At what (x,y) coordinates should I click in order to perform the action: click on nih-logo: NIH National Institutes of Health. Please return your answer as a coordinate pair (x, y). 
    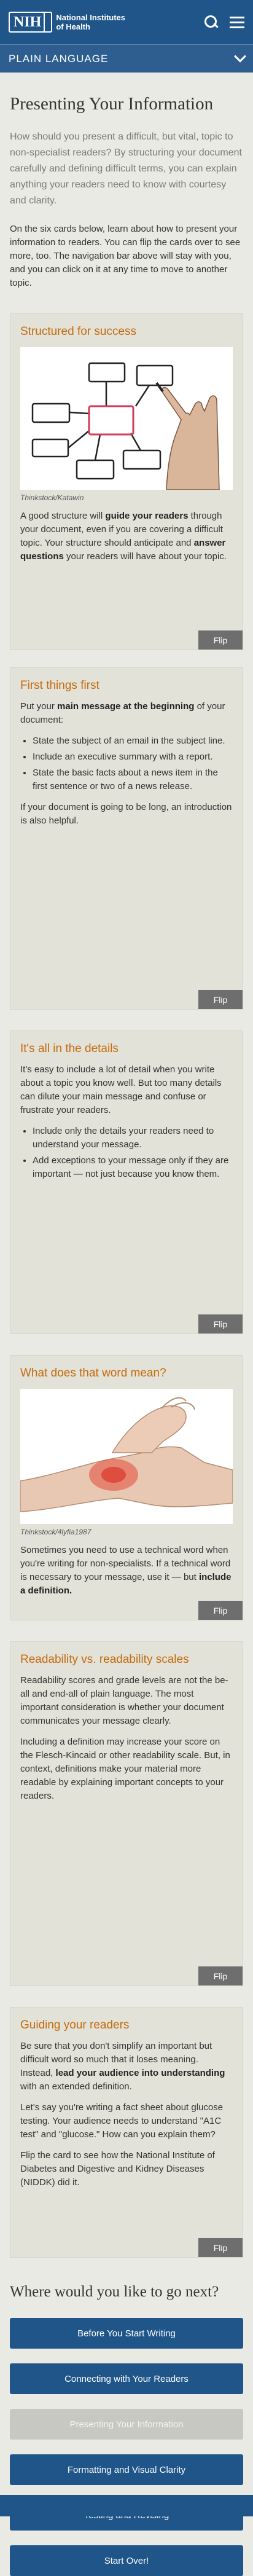
    Looking at the image, I should click on (67, 22).